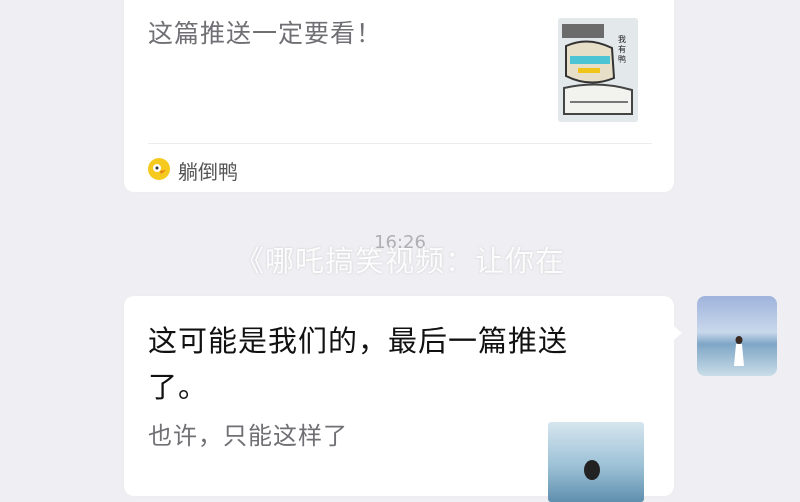  What do you see at coordinates (622, 39) in the screenshot?
I see `svg-text: 我` at bounding box center [622, 39].